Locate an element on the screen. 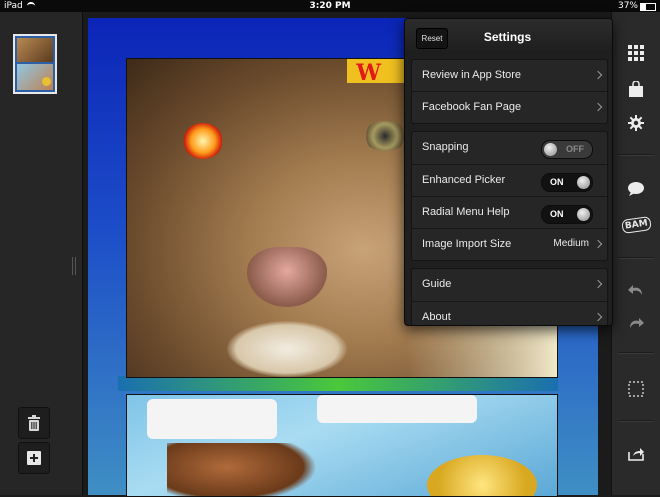 This screenshot has height=497, width=660. panel-gutter is located at coordinates (338, 383).